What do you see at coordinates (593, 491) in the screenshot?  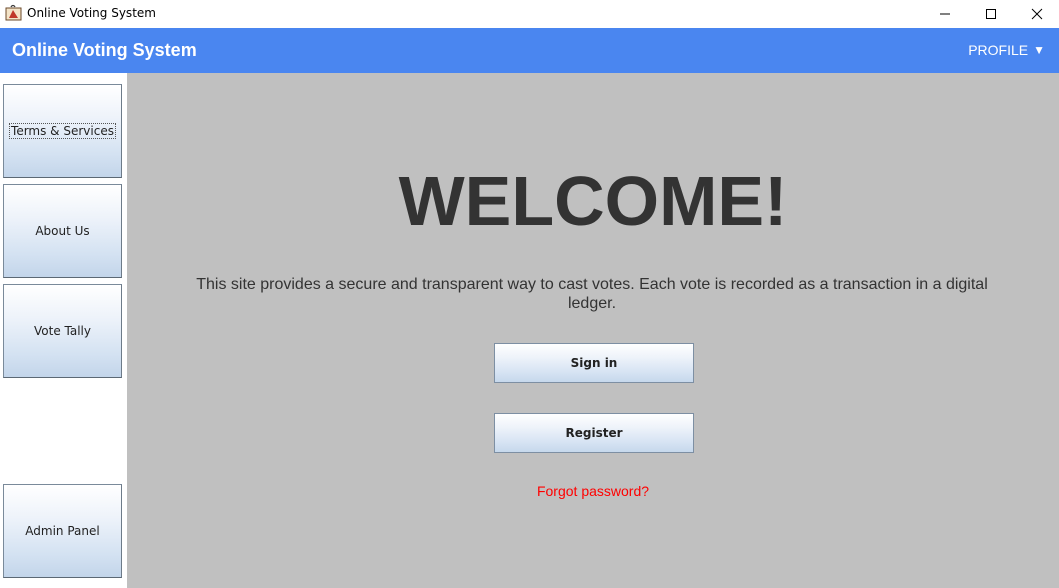 I see `forgot-password-link: Forgot password?` at bounding box center [593, 491].